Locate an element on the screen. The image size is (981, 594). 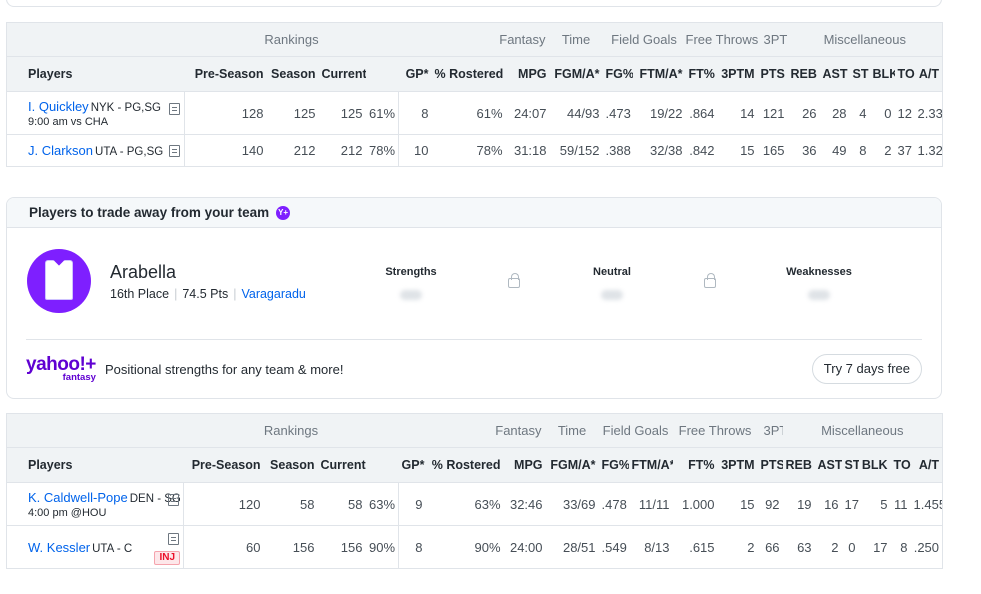
jersey-icon is located at coordinates (59, 280).